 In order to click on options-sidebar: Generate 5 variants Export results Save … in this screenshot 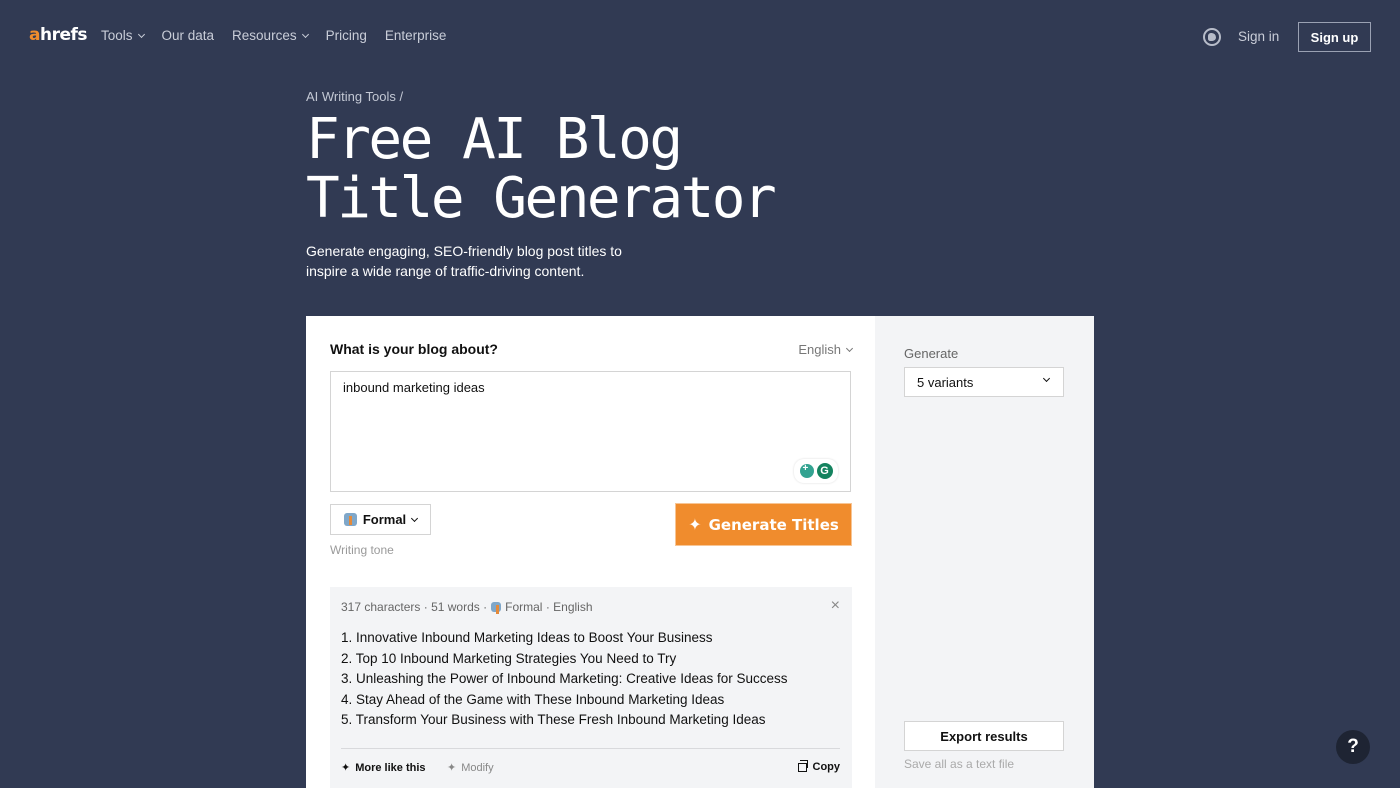, I will do `click(984, 552)`.